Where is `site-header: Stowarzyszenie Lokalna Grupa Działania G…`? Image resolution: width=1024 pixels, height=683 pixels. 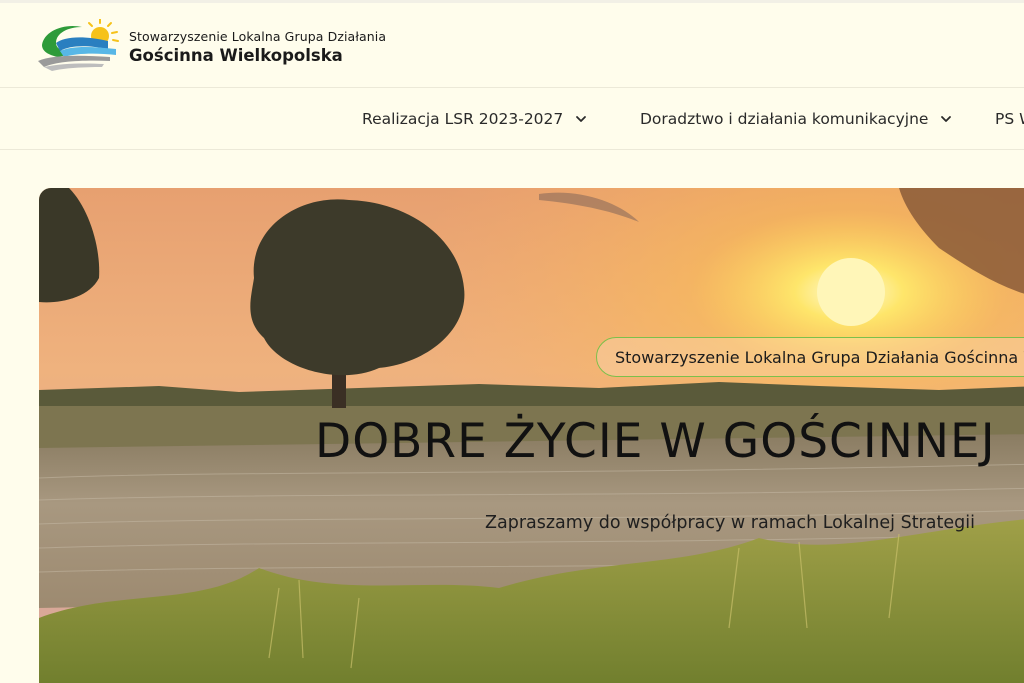
site-header: Stowarzyszenie Lokalna Grupa Działania G… is located at coordinates (512, 45).